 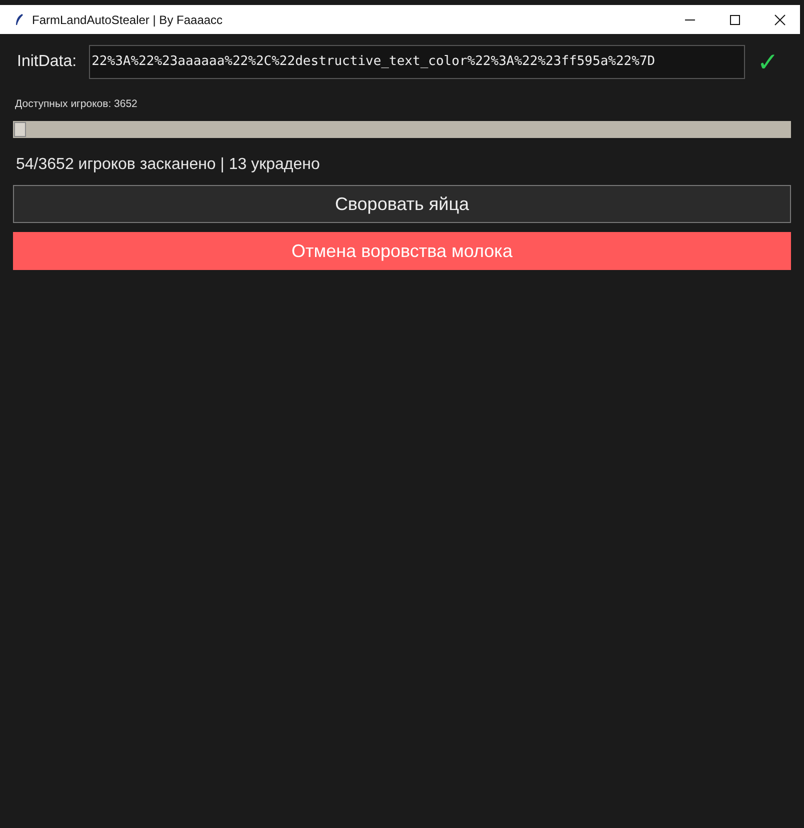 What do you see at coordinates (19, 19) in the screenshot?
I see `feather-icon` at bounding box center [19, 19].